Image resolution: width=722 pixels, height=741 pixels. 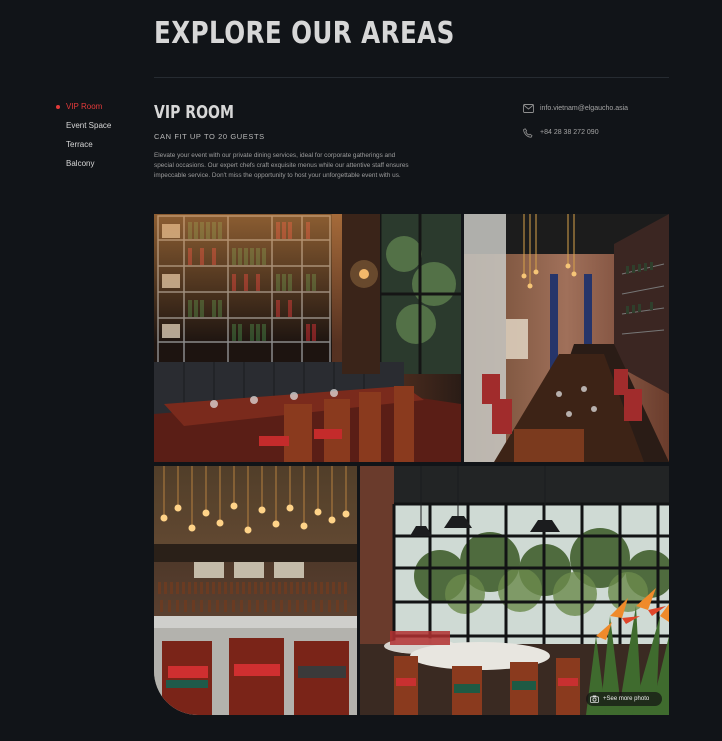 I want to click on section-divider, so click(x=411, y=77).